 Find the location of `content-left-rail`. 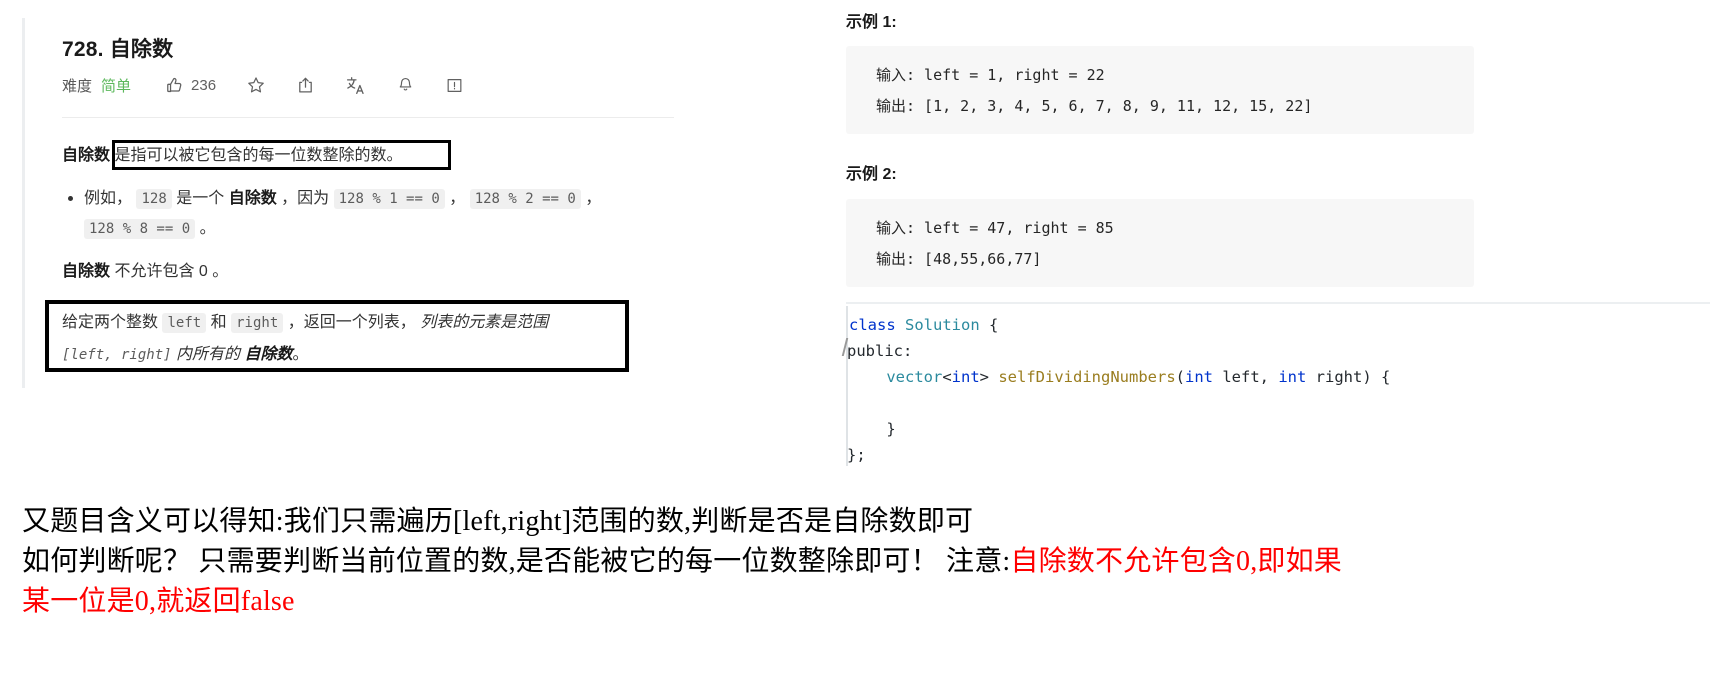

content-left-rail is located at coordinates (23, 203).